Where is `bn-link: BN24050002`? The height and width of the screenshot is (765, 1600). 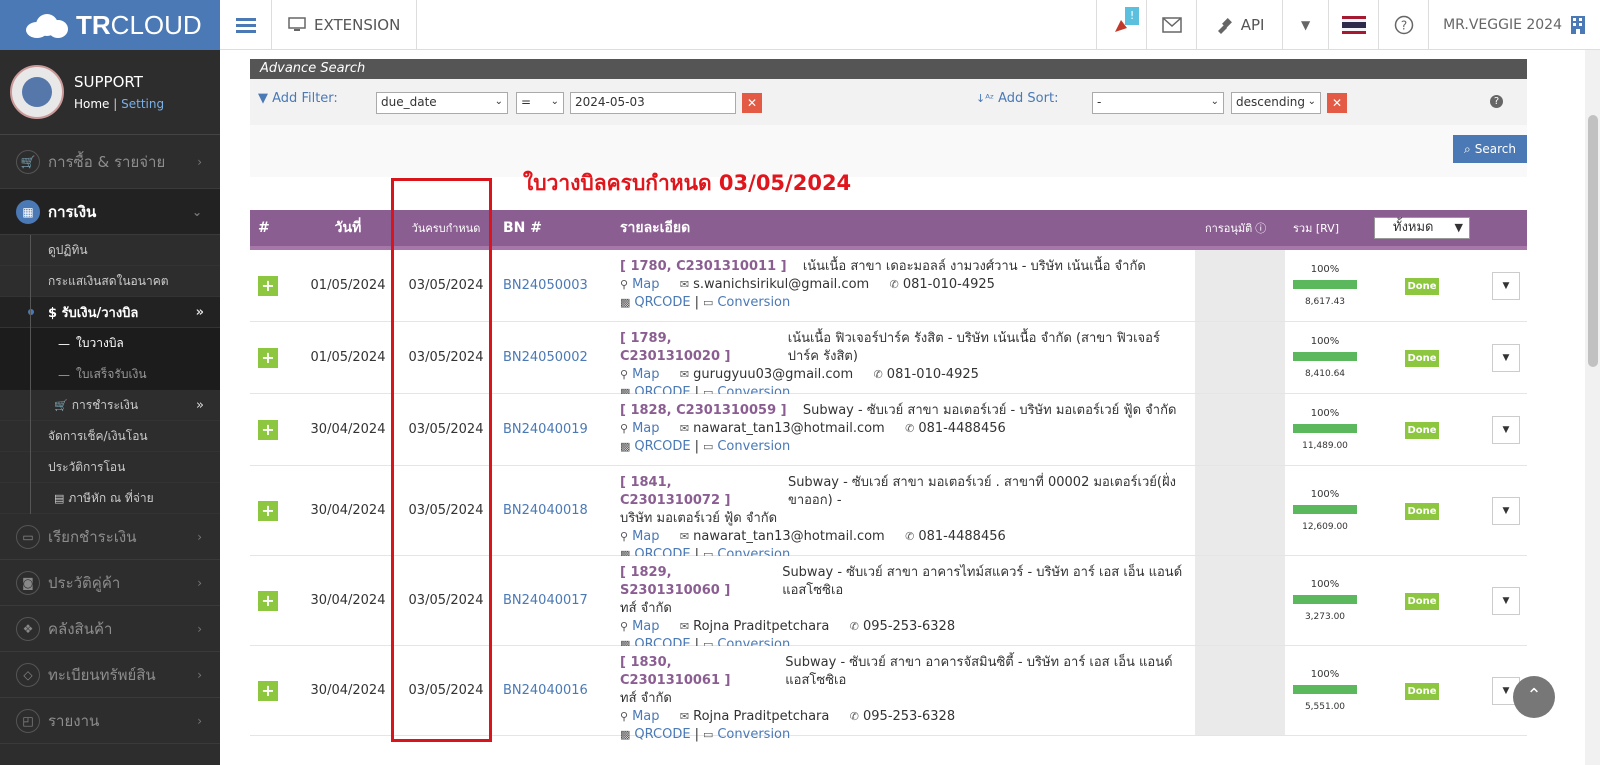
bn-link: BN24050002 is located at coordinates (545, 357).